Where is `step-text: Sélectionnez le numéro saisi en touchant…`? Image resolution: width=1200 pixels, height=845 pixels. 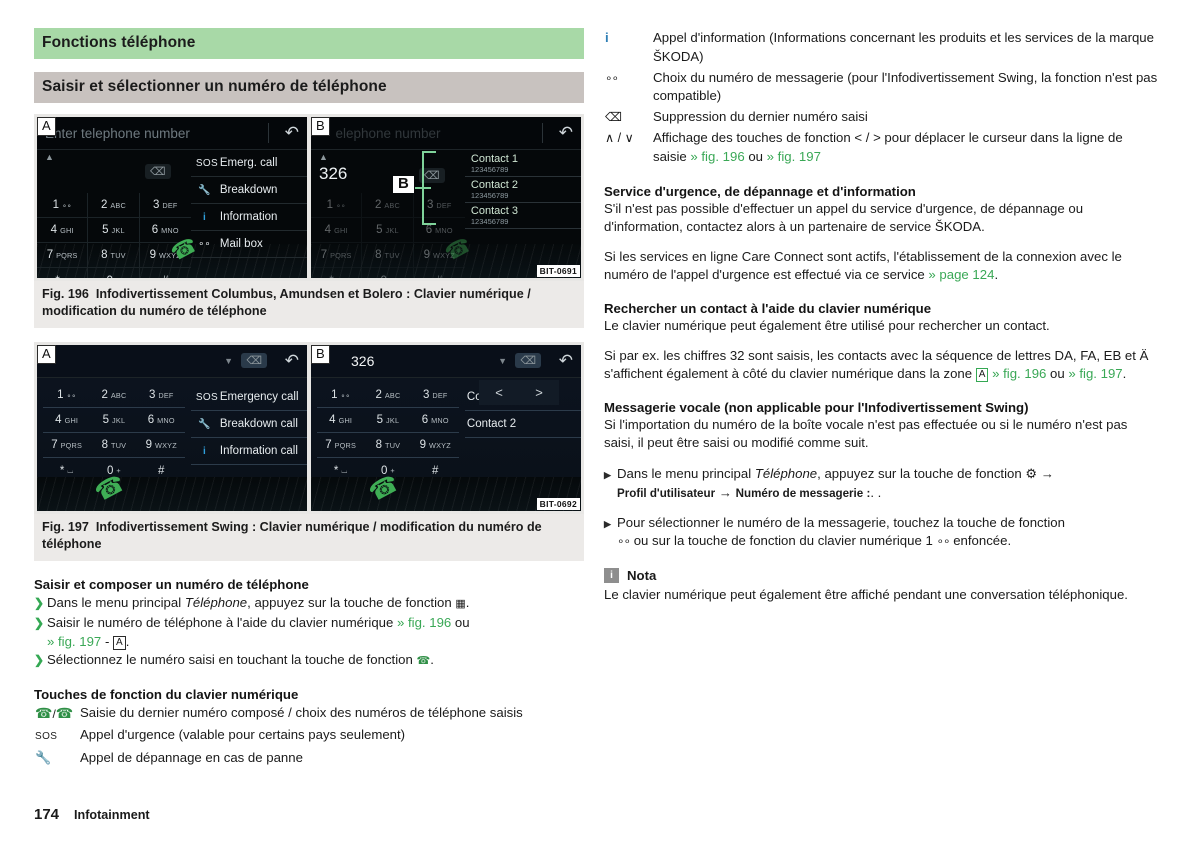
step-text: Sélectionnez le numéro saisi en touchant… is located at coordinates (230, 660).